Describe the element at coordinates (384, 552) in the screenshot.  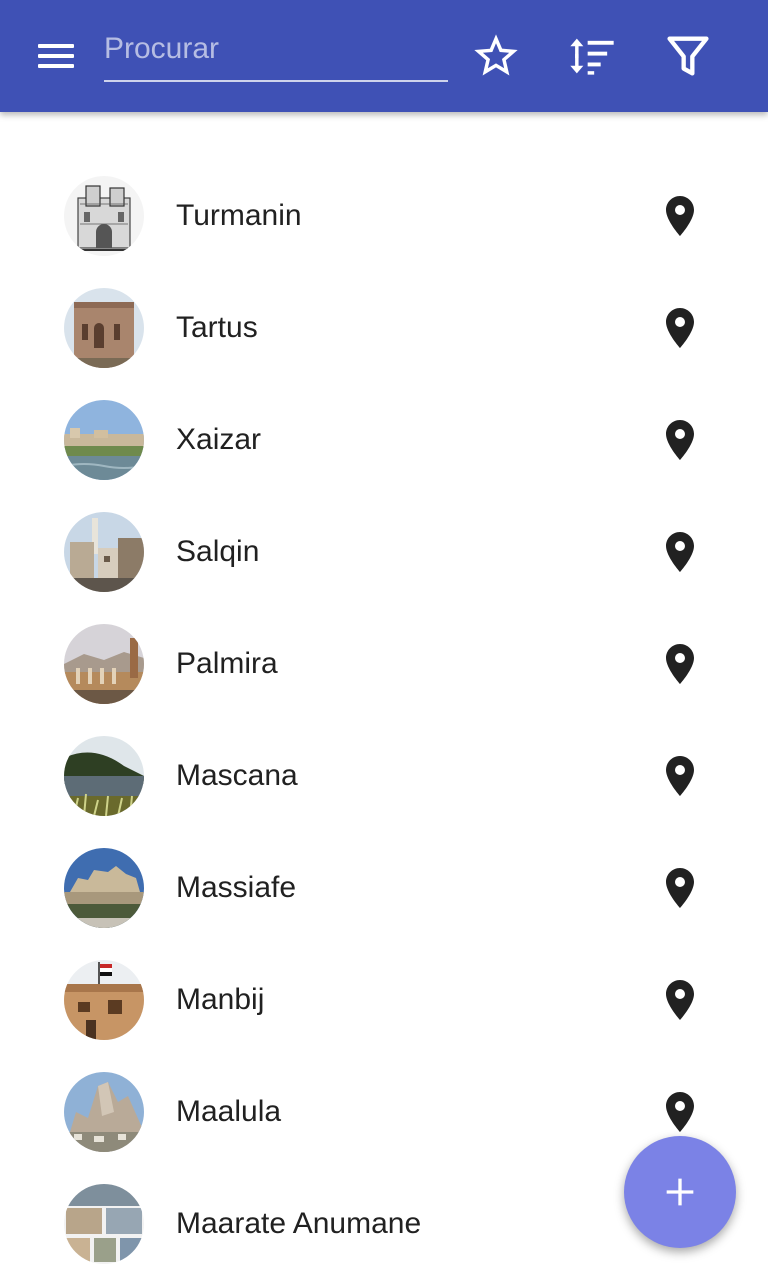
I see `list-item: Salqin` at that location.